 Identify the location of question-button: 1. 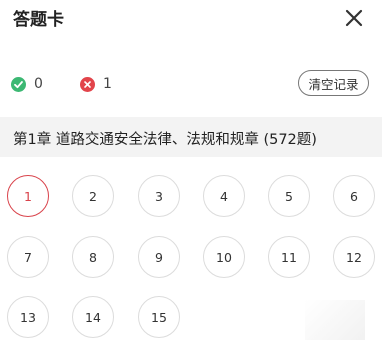
(28, 196).